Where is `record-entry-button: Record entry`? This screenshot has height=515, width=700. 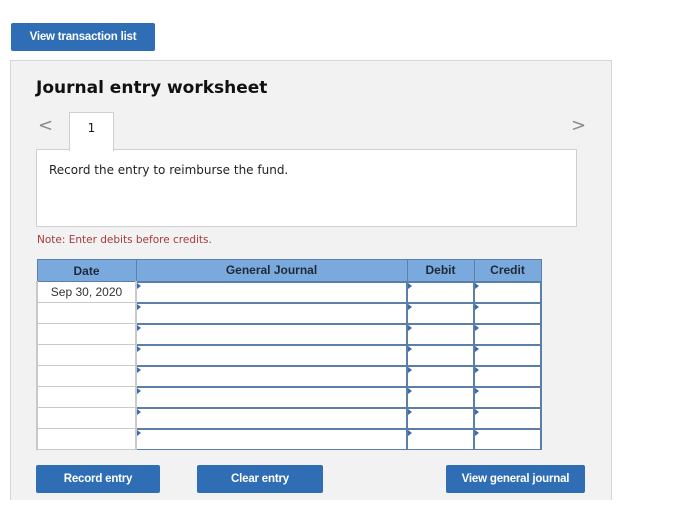 record-entry-button: Record entry is located at coordinates (98, 479).